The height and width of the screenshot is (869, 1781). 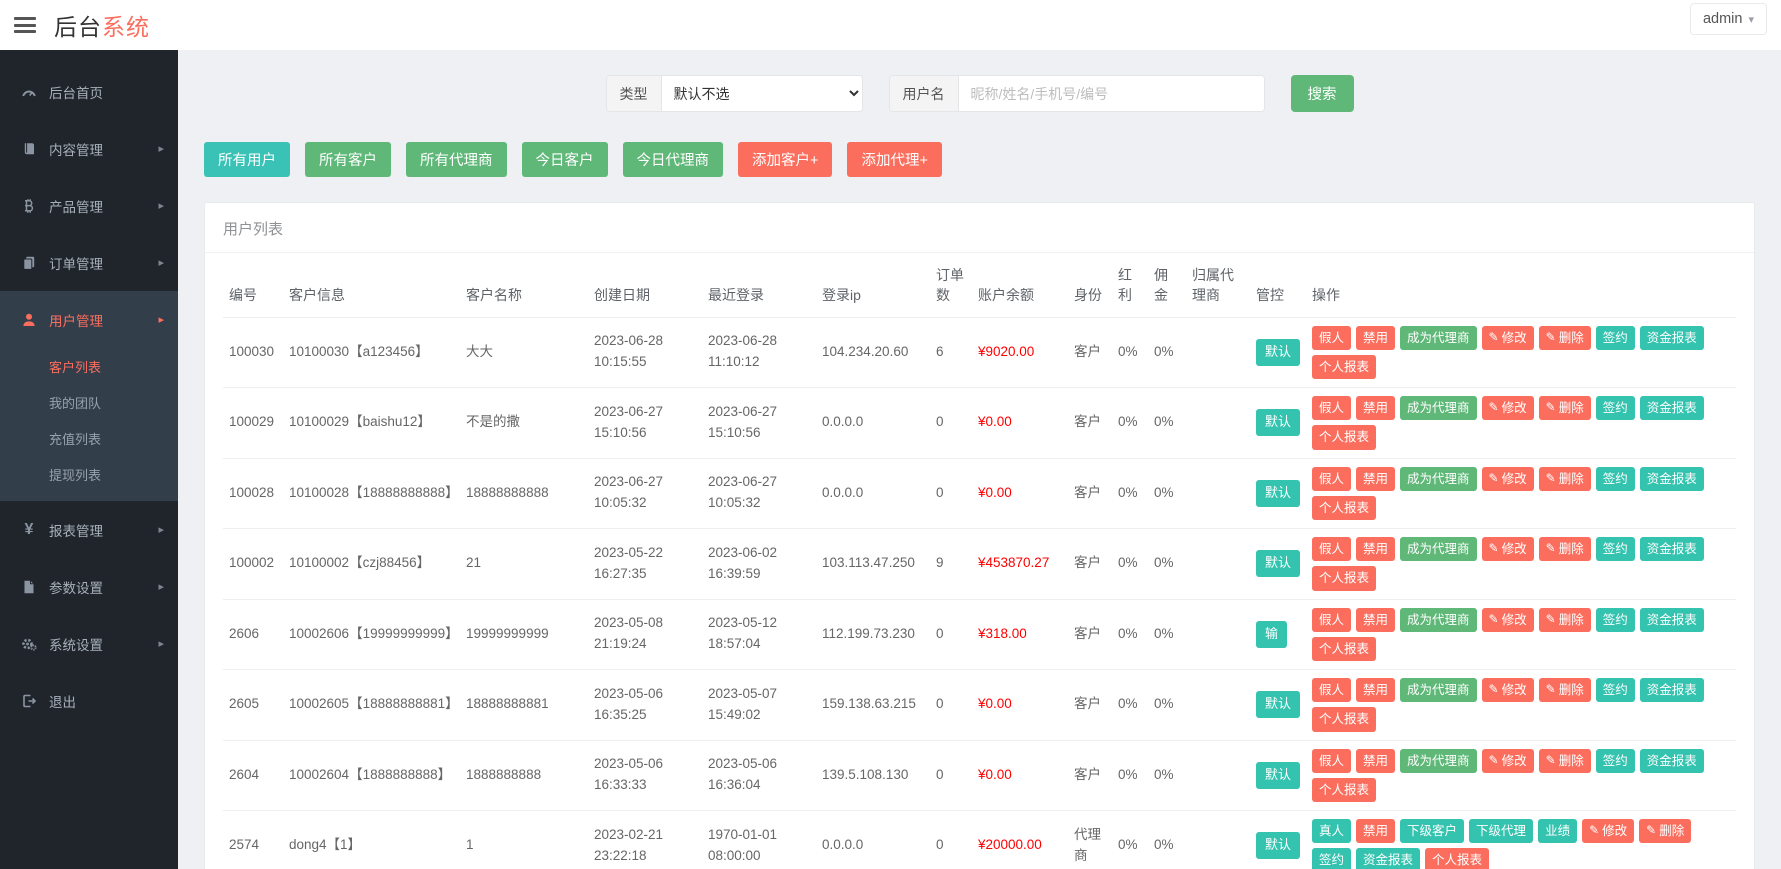 What do you see at coordinates (456, 159) in the screenshot?
I see `all-agents-button: 所有代理商` at bounding box center [456, 159].